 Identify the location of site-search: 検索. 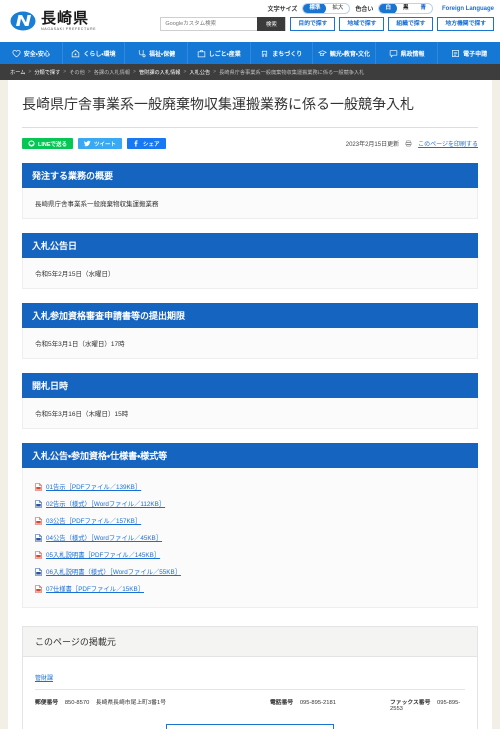
(223, 24).